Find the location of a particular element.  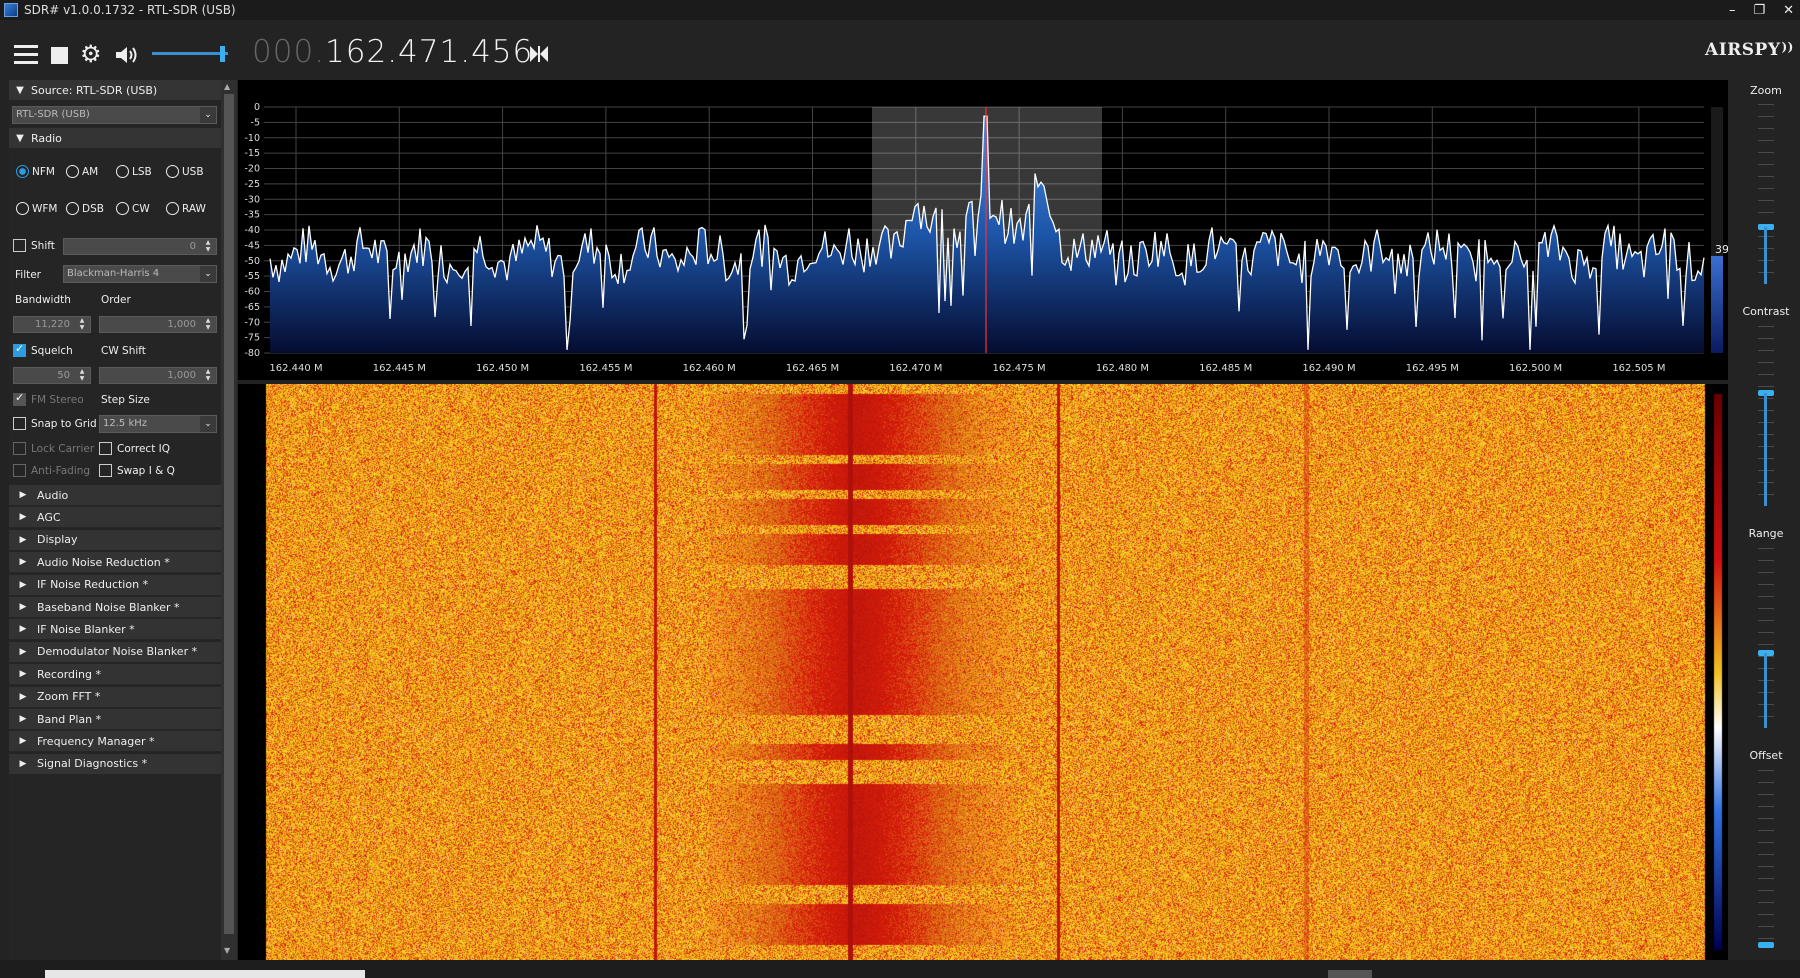

snap-to-grid-checkbox: Snap to Grid is located at coordinates (55, 423).